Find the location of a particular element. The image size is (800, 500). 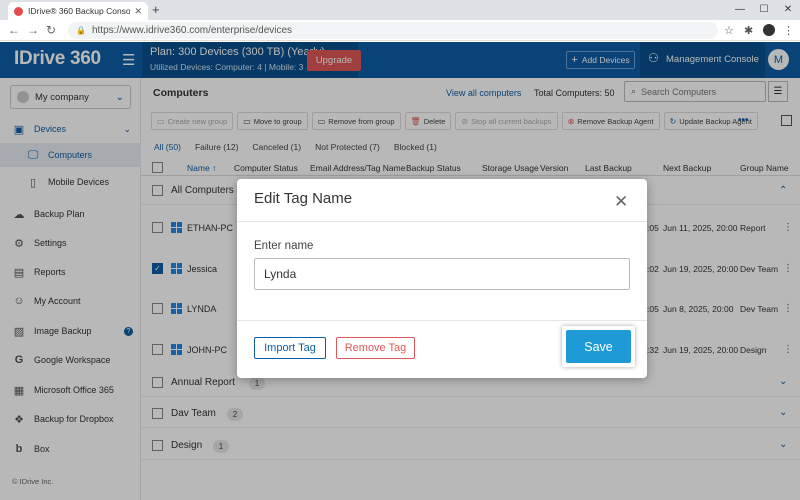

minimize-icon: — is located at coordinates (740, 10).